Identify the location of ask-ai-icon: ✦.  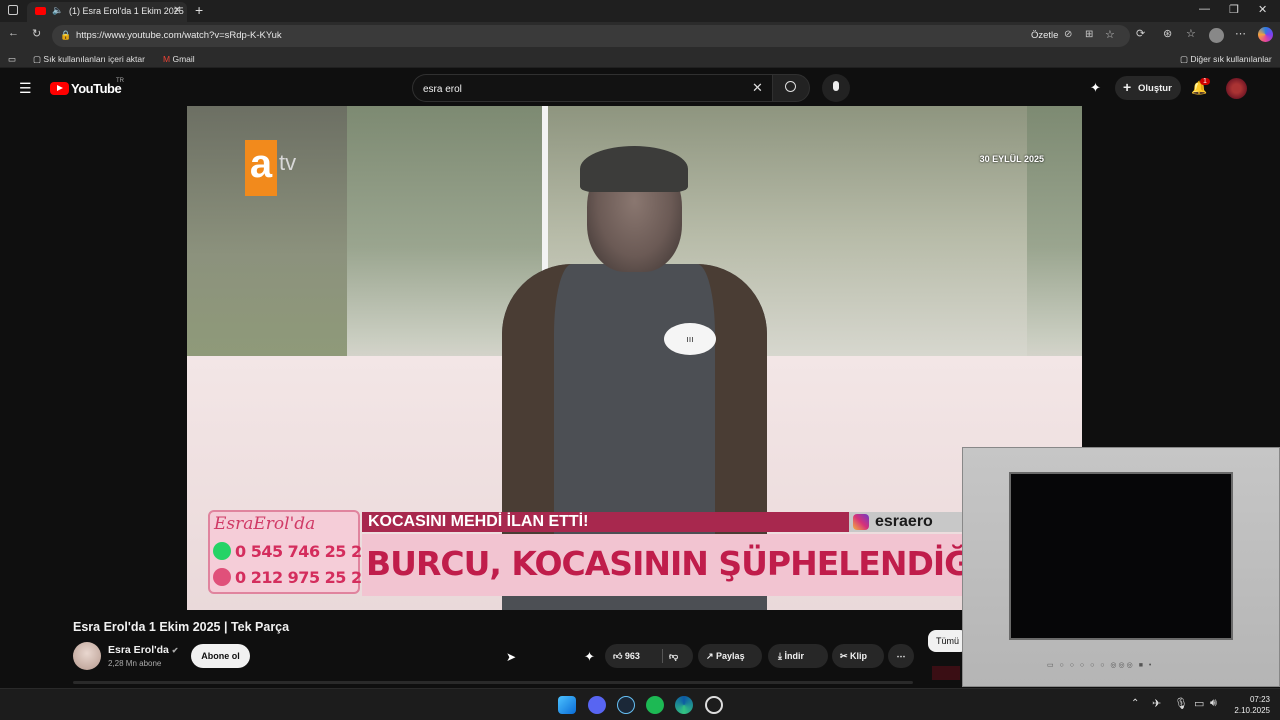
(589, 657).